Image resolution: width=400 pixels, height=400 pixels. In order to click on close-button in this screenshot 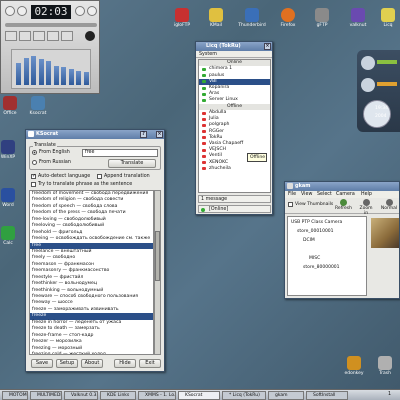, I will do `click(92, 11)`.